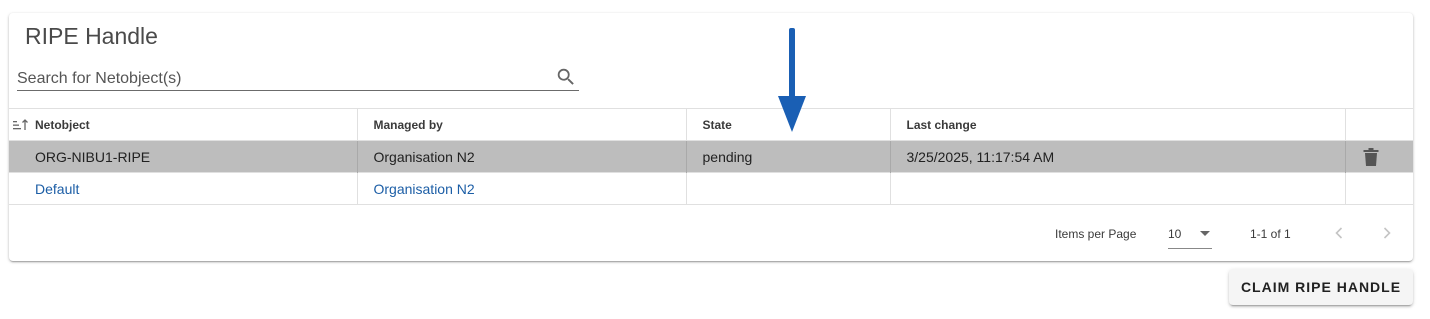 This screenshot has width=1430, height=319. I want to click on chevron-left-icon, so click(1339, 233).